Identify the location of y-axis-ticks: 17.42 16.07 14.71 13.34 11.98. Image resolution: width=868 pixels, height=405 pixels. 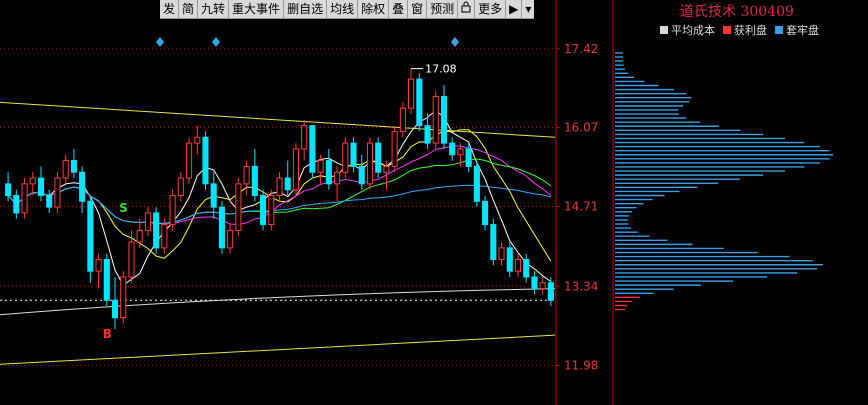
(577, 207).